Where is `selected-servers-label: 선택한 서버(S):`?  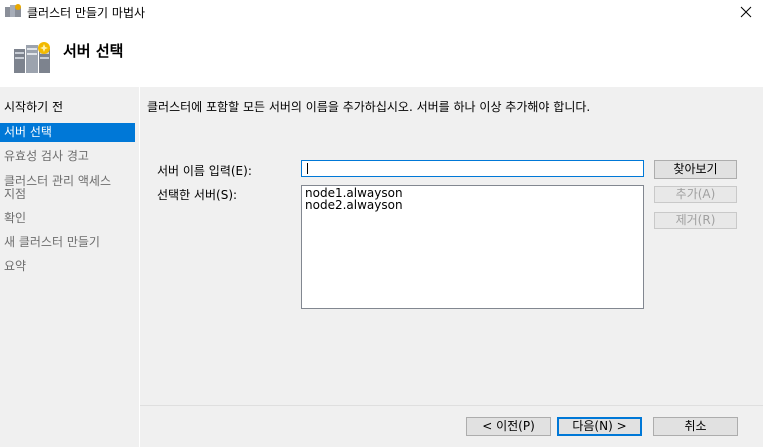 selected-servers-label: 선택한 서버(S): is located at coordinates (197, 195).